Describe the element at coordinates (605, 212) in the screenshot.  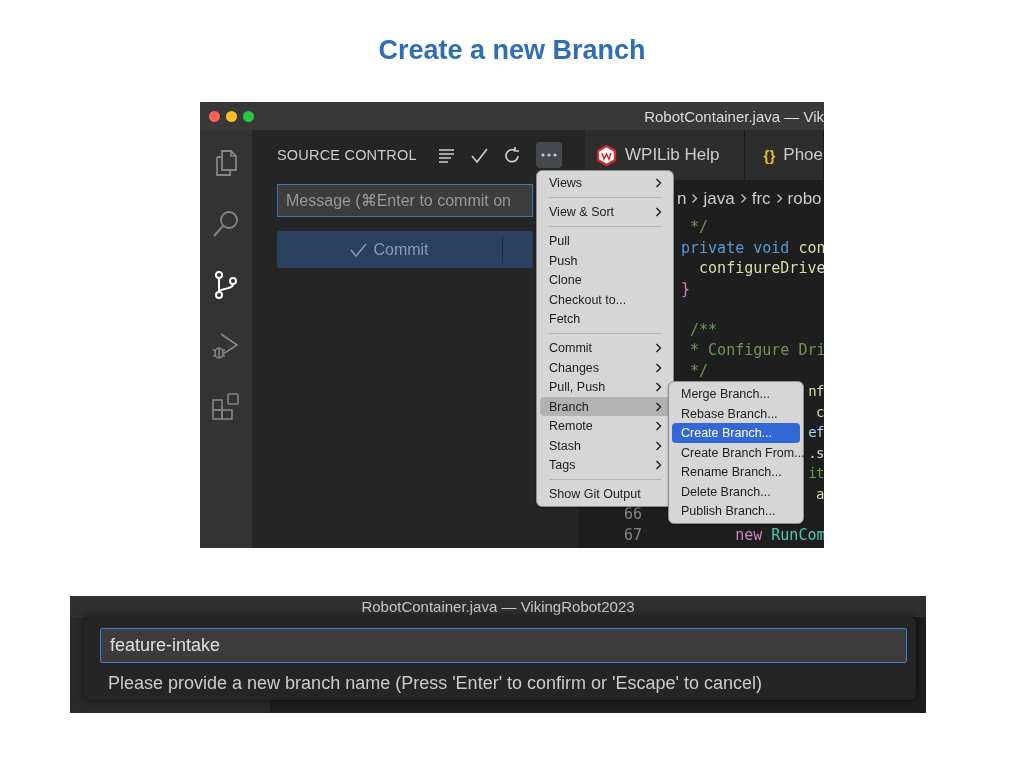
I see `menu-item: View & Sort` at that location.